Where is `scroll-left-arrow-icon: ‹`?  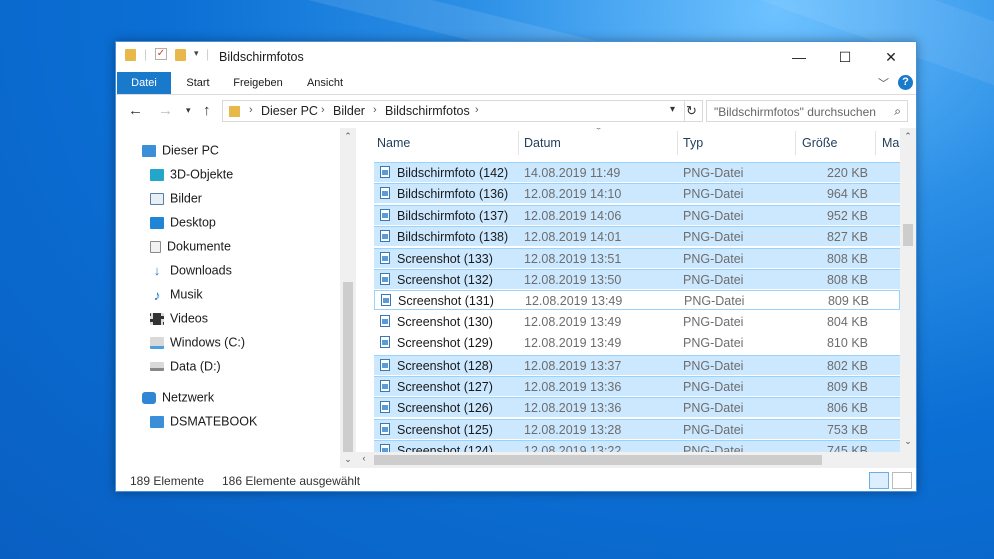 scroll-left-arrow-icon: ‹ is located at coordinates (364, 458).